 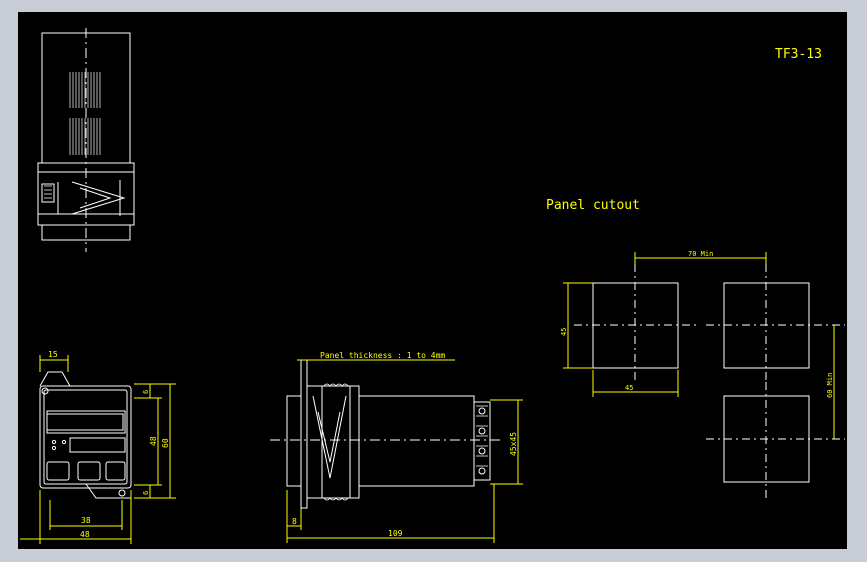 What do you see at coordinates (564, 332) in the screenshot?
I see `dim-cutout-height: 45` at bounding box center [564, 332].